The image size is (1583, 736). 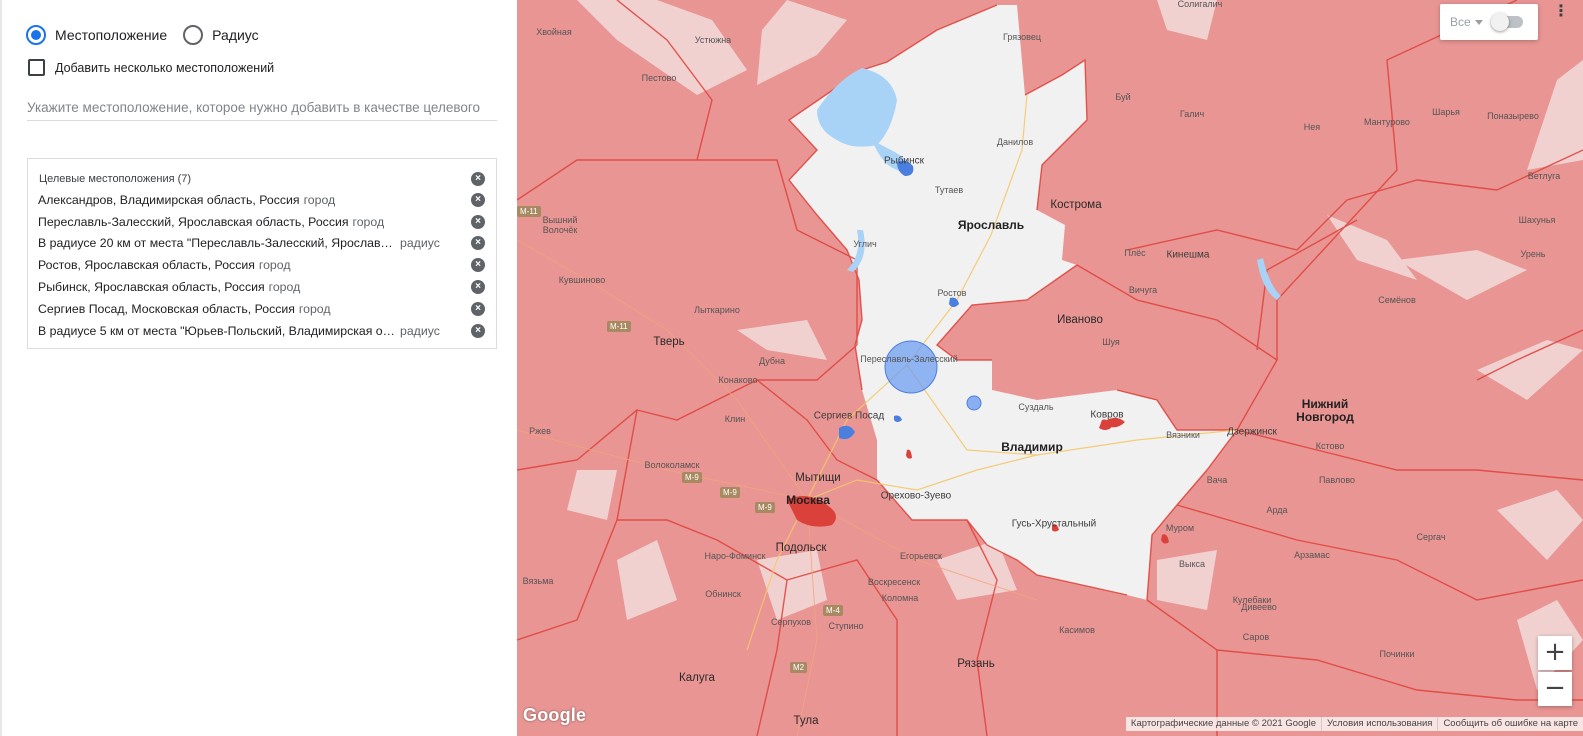 What do you see at coordinates (193, 35) in the screenshot?
I see `radio-radius` at bounding box center [193, 35].